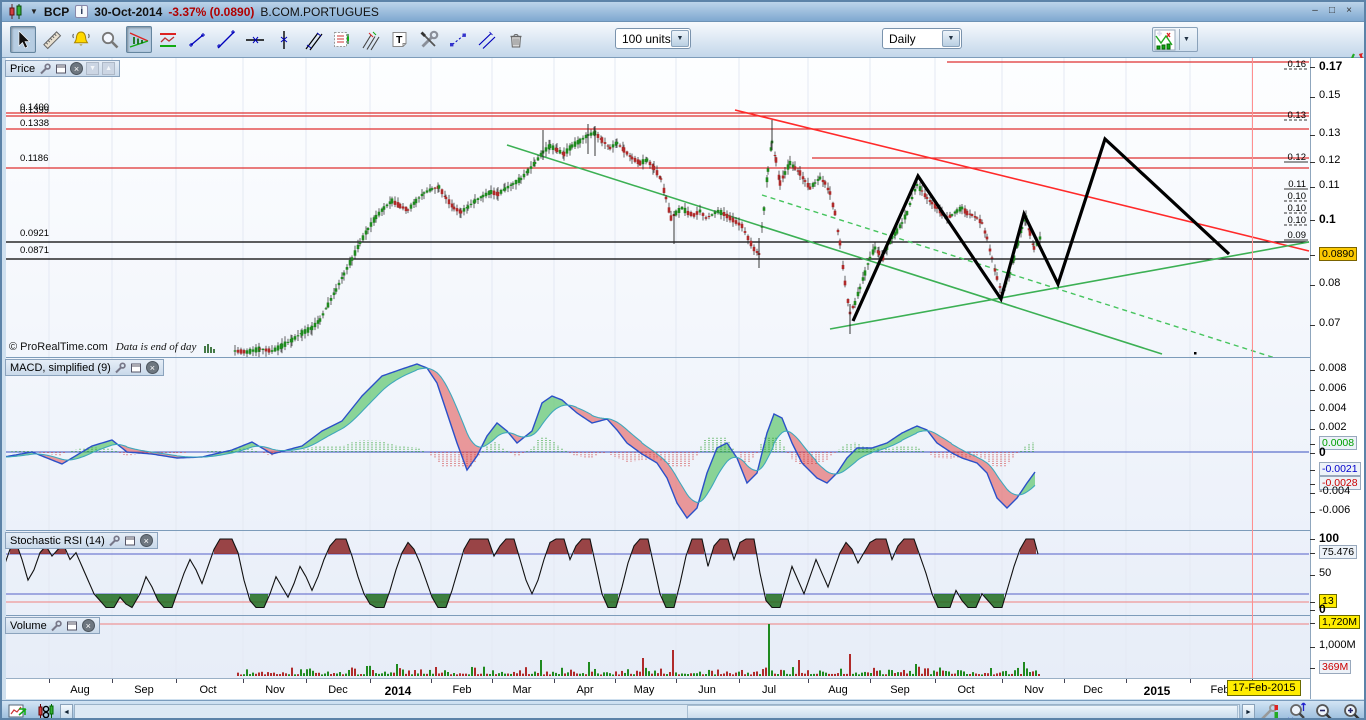  I want to click on support-resistance-icon, so click(168, 39).